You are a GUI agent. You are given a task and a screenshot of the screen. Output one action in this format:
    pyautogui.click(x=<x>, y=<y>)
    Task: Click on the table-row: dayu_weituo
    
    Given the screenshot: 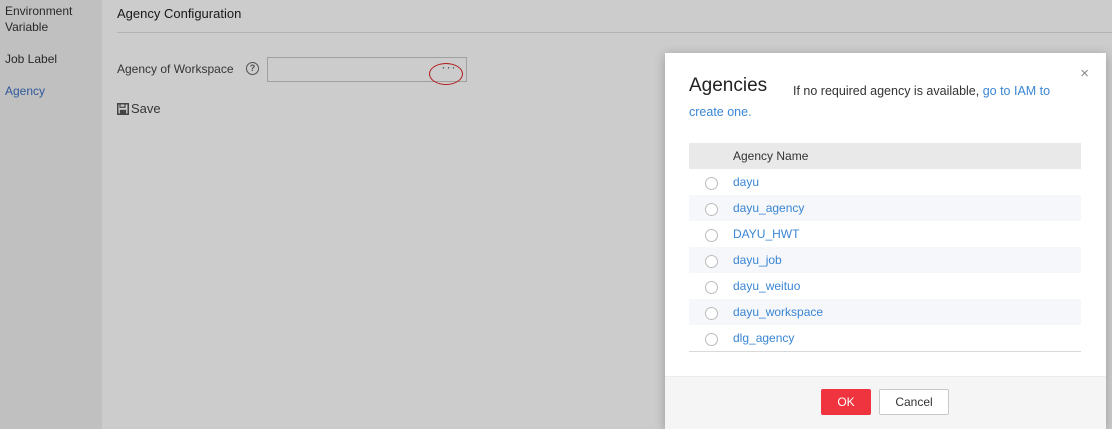 What is the action you would take?
    pyautogui.click(x=885, y=286)
    